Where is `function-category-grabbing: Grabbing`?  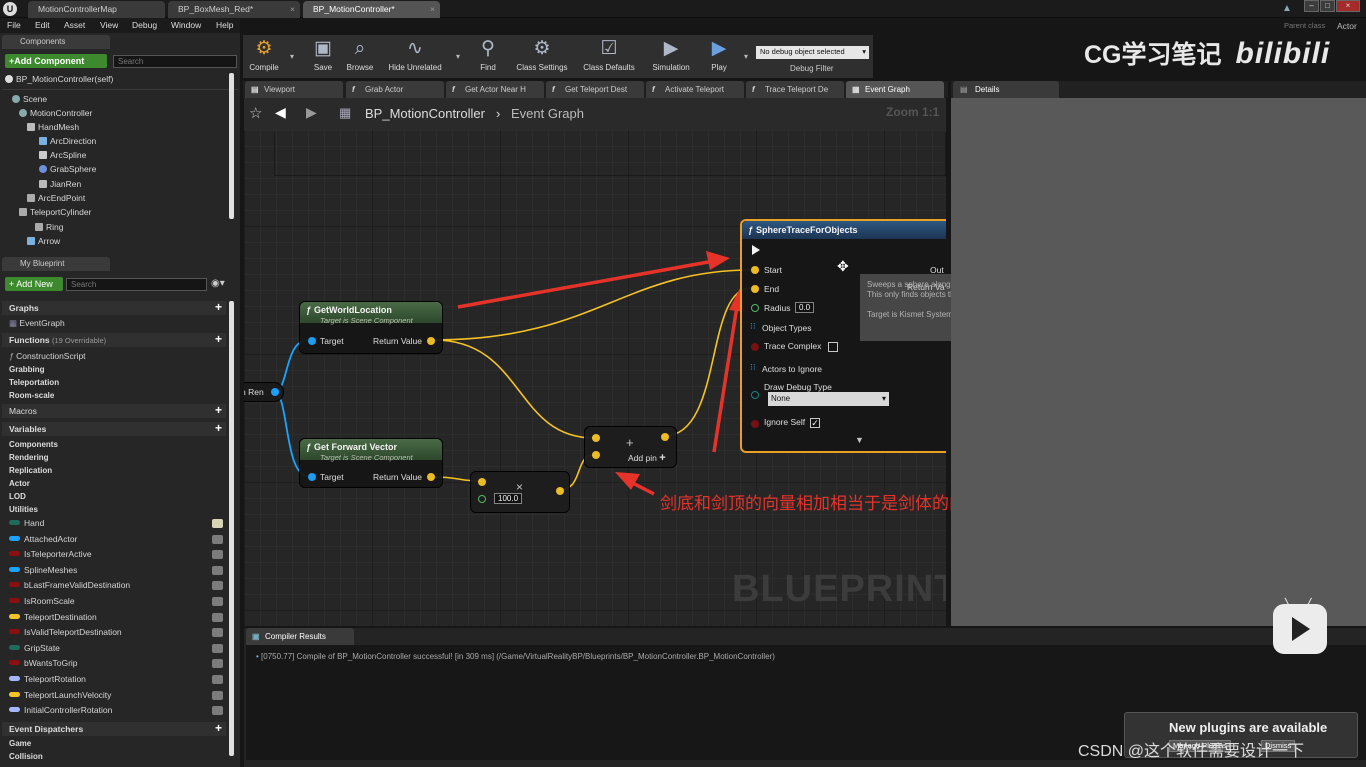 function-category-grabbing: Grabbing is located at coordinates (27, 369).